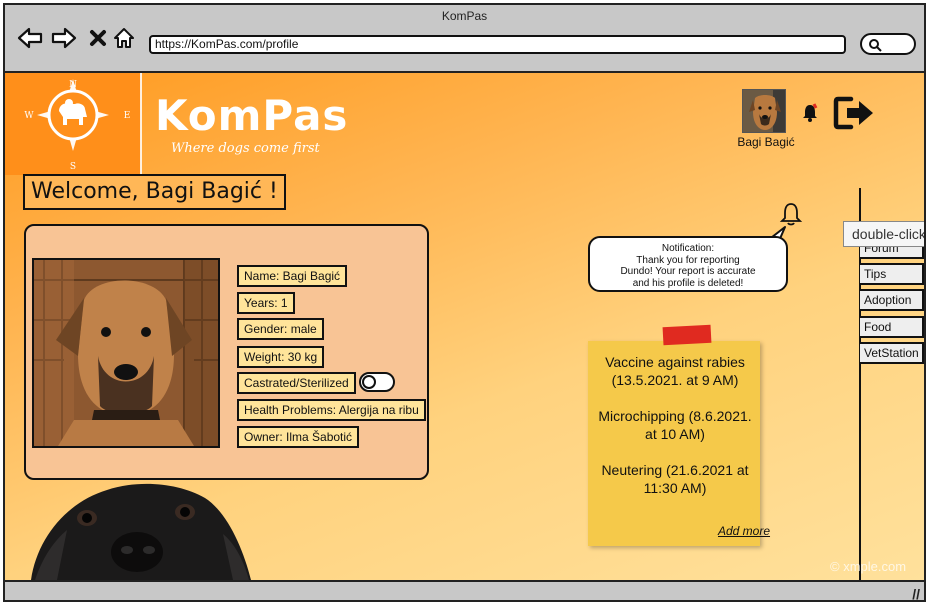 This screenshot has height=605, width=929. Describe the element at coordinates (892, 274) in the screenshot. I see `tab-tips: Tips` at that location.